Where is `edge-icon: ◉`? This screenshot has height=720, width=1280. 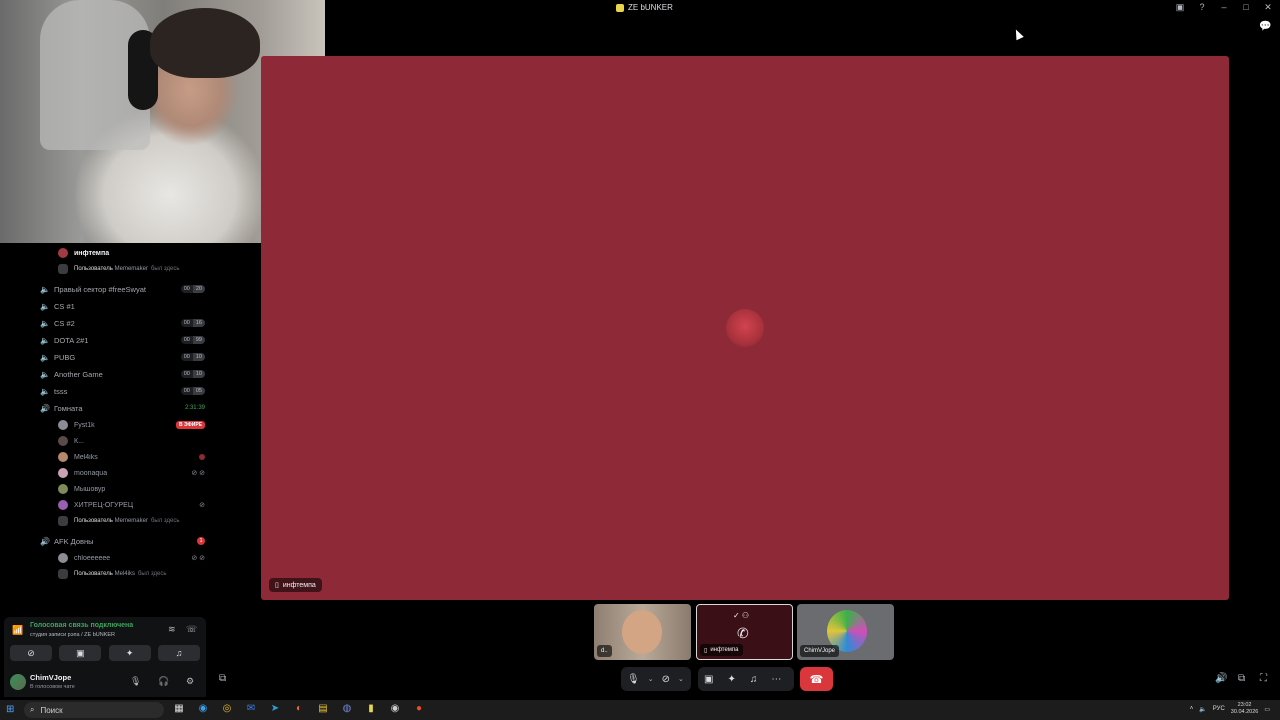
edge-icon: ◉ is located at coordinates (203, 708).